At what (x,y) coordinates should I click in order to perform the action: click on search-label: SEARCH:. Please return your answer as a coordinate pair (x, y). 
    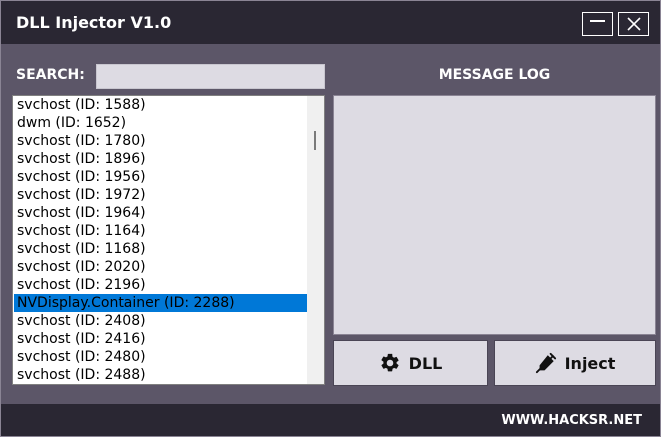
    Looking at the image, I should click on (50, 75).